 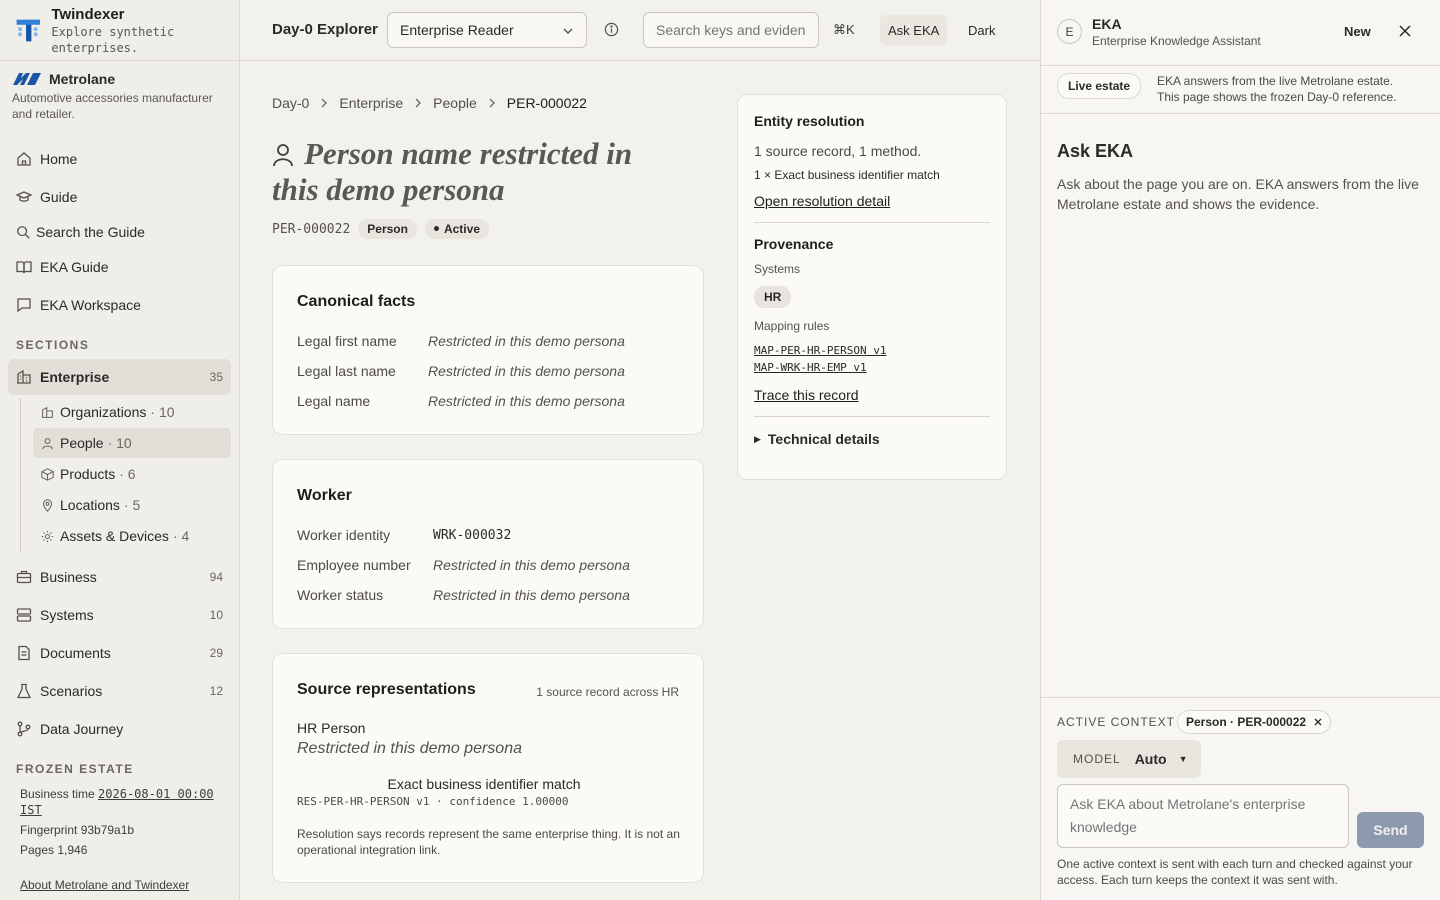 What do you see at coordinates (283, 155) in the screenshot?
I see `person-icon` at bounding box center [283, 155].